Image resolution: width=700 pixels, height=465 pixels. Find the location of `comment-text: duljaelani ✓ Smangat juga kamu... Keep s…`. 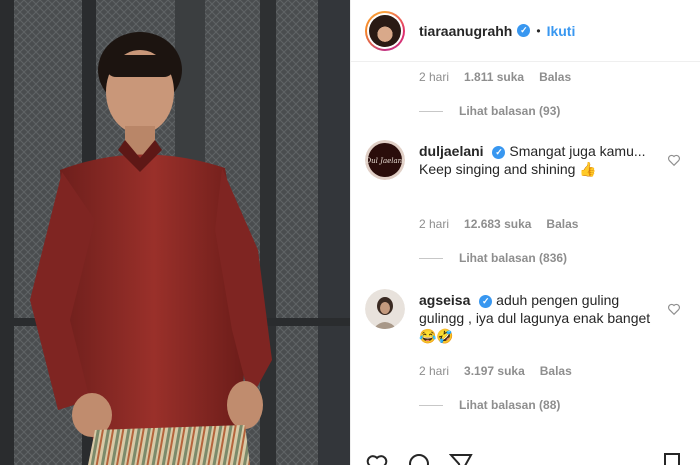

comment-text: duljaelani ✓ Smangat juga kamu... Keep s… is located at coordinates (539, 160).